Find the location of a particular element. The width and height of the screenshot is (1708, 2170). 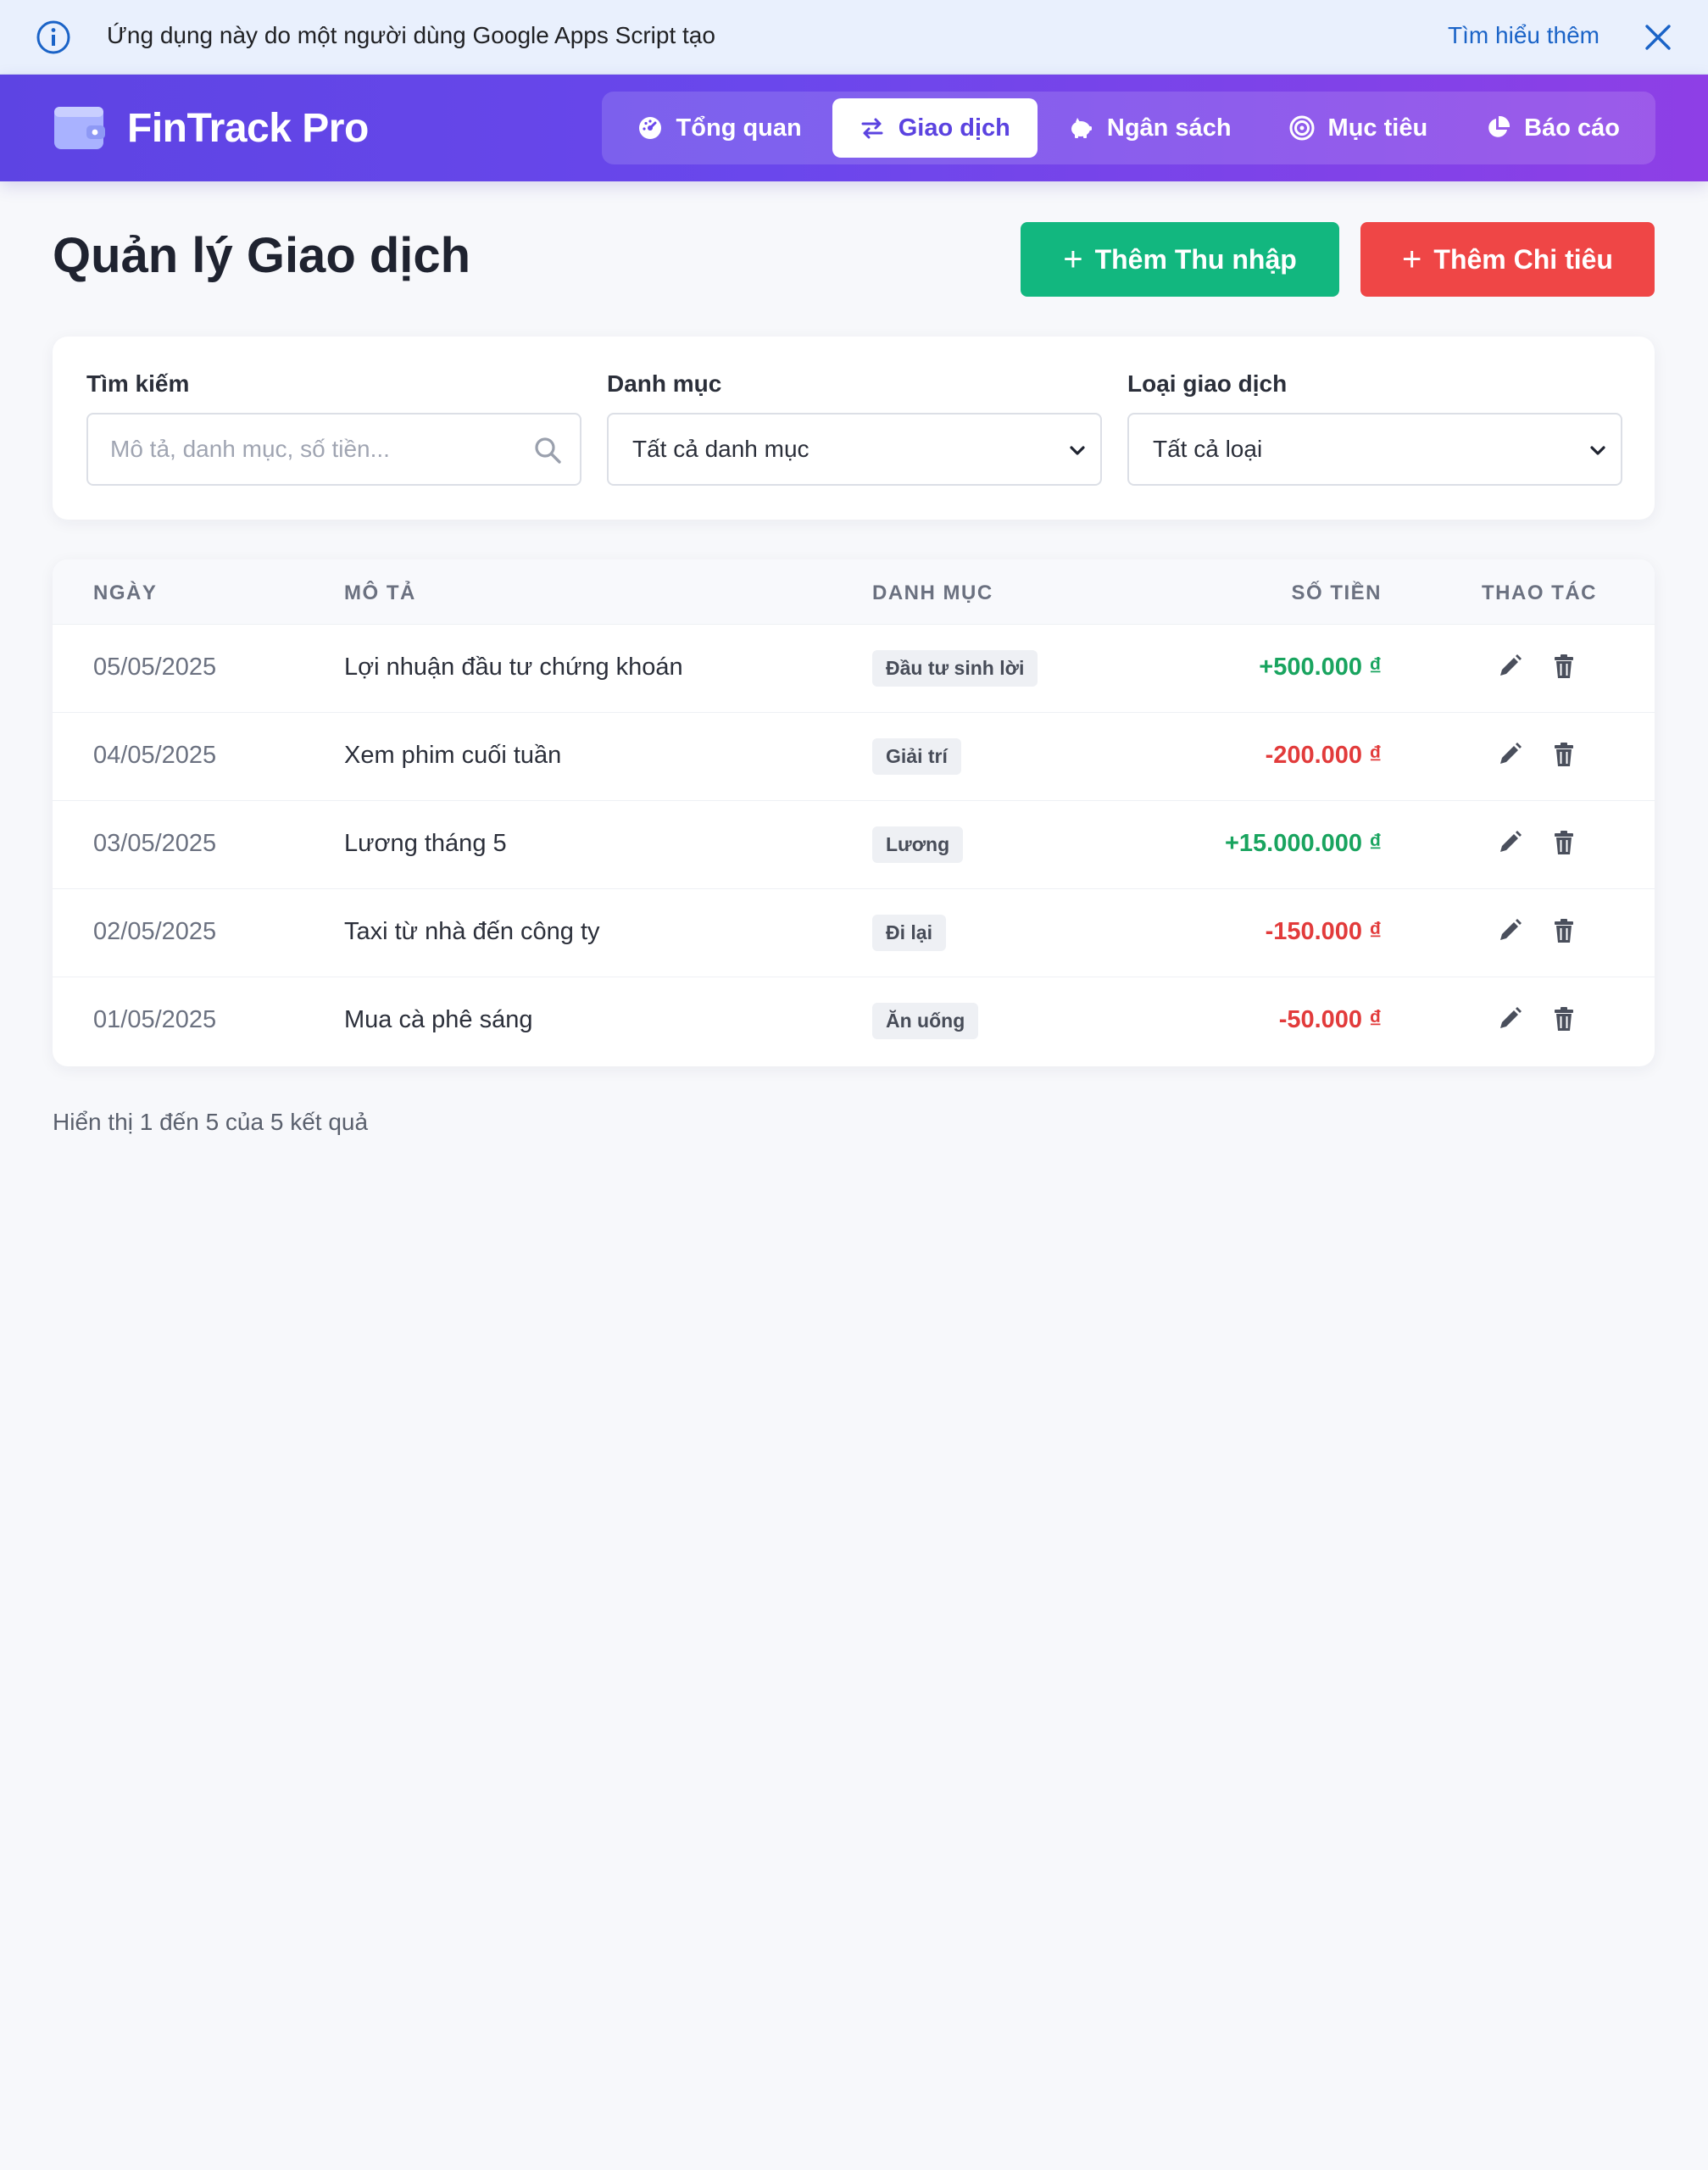

row-description: Xem phim cuối tuần is located at coordinates (453, 755).